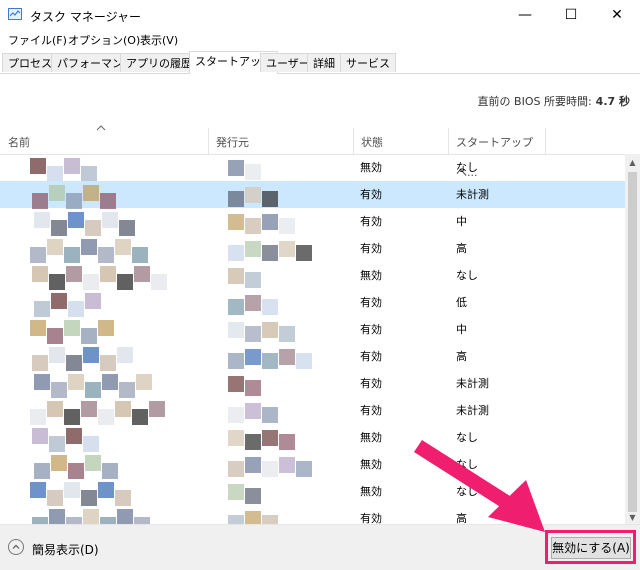  What do you see at coordinates (312, 303) in the screenshot?
I see `table-row: 有効 低` at bounding box center [312, 303].